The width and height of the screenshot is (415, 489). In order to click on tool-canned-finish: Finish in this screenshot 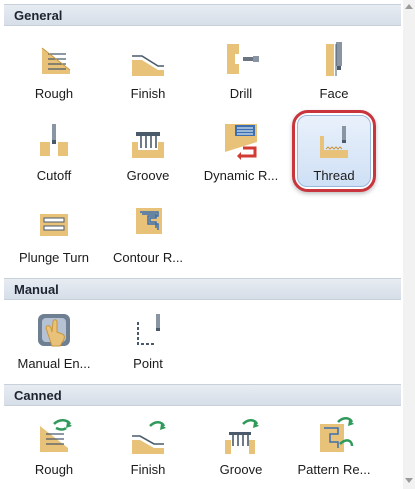, I will do `click(148, 447)`.